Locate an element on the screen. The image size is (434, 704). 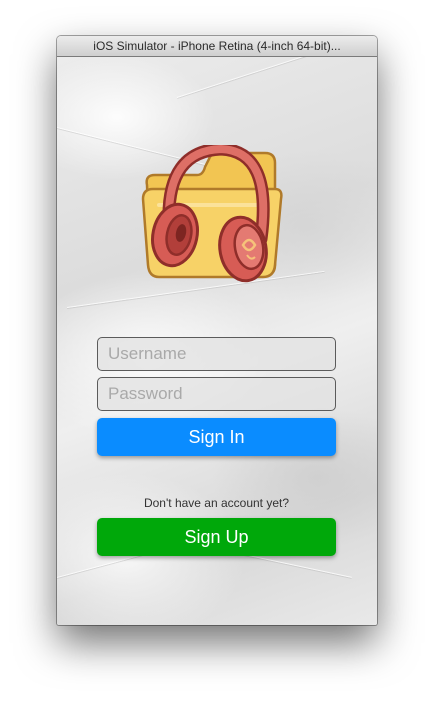
app-logo is located at coordinates (214, 214).